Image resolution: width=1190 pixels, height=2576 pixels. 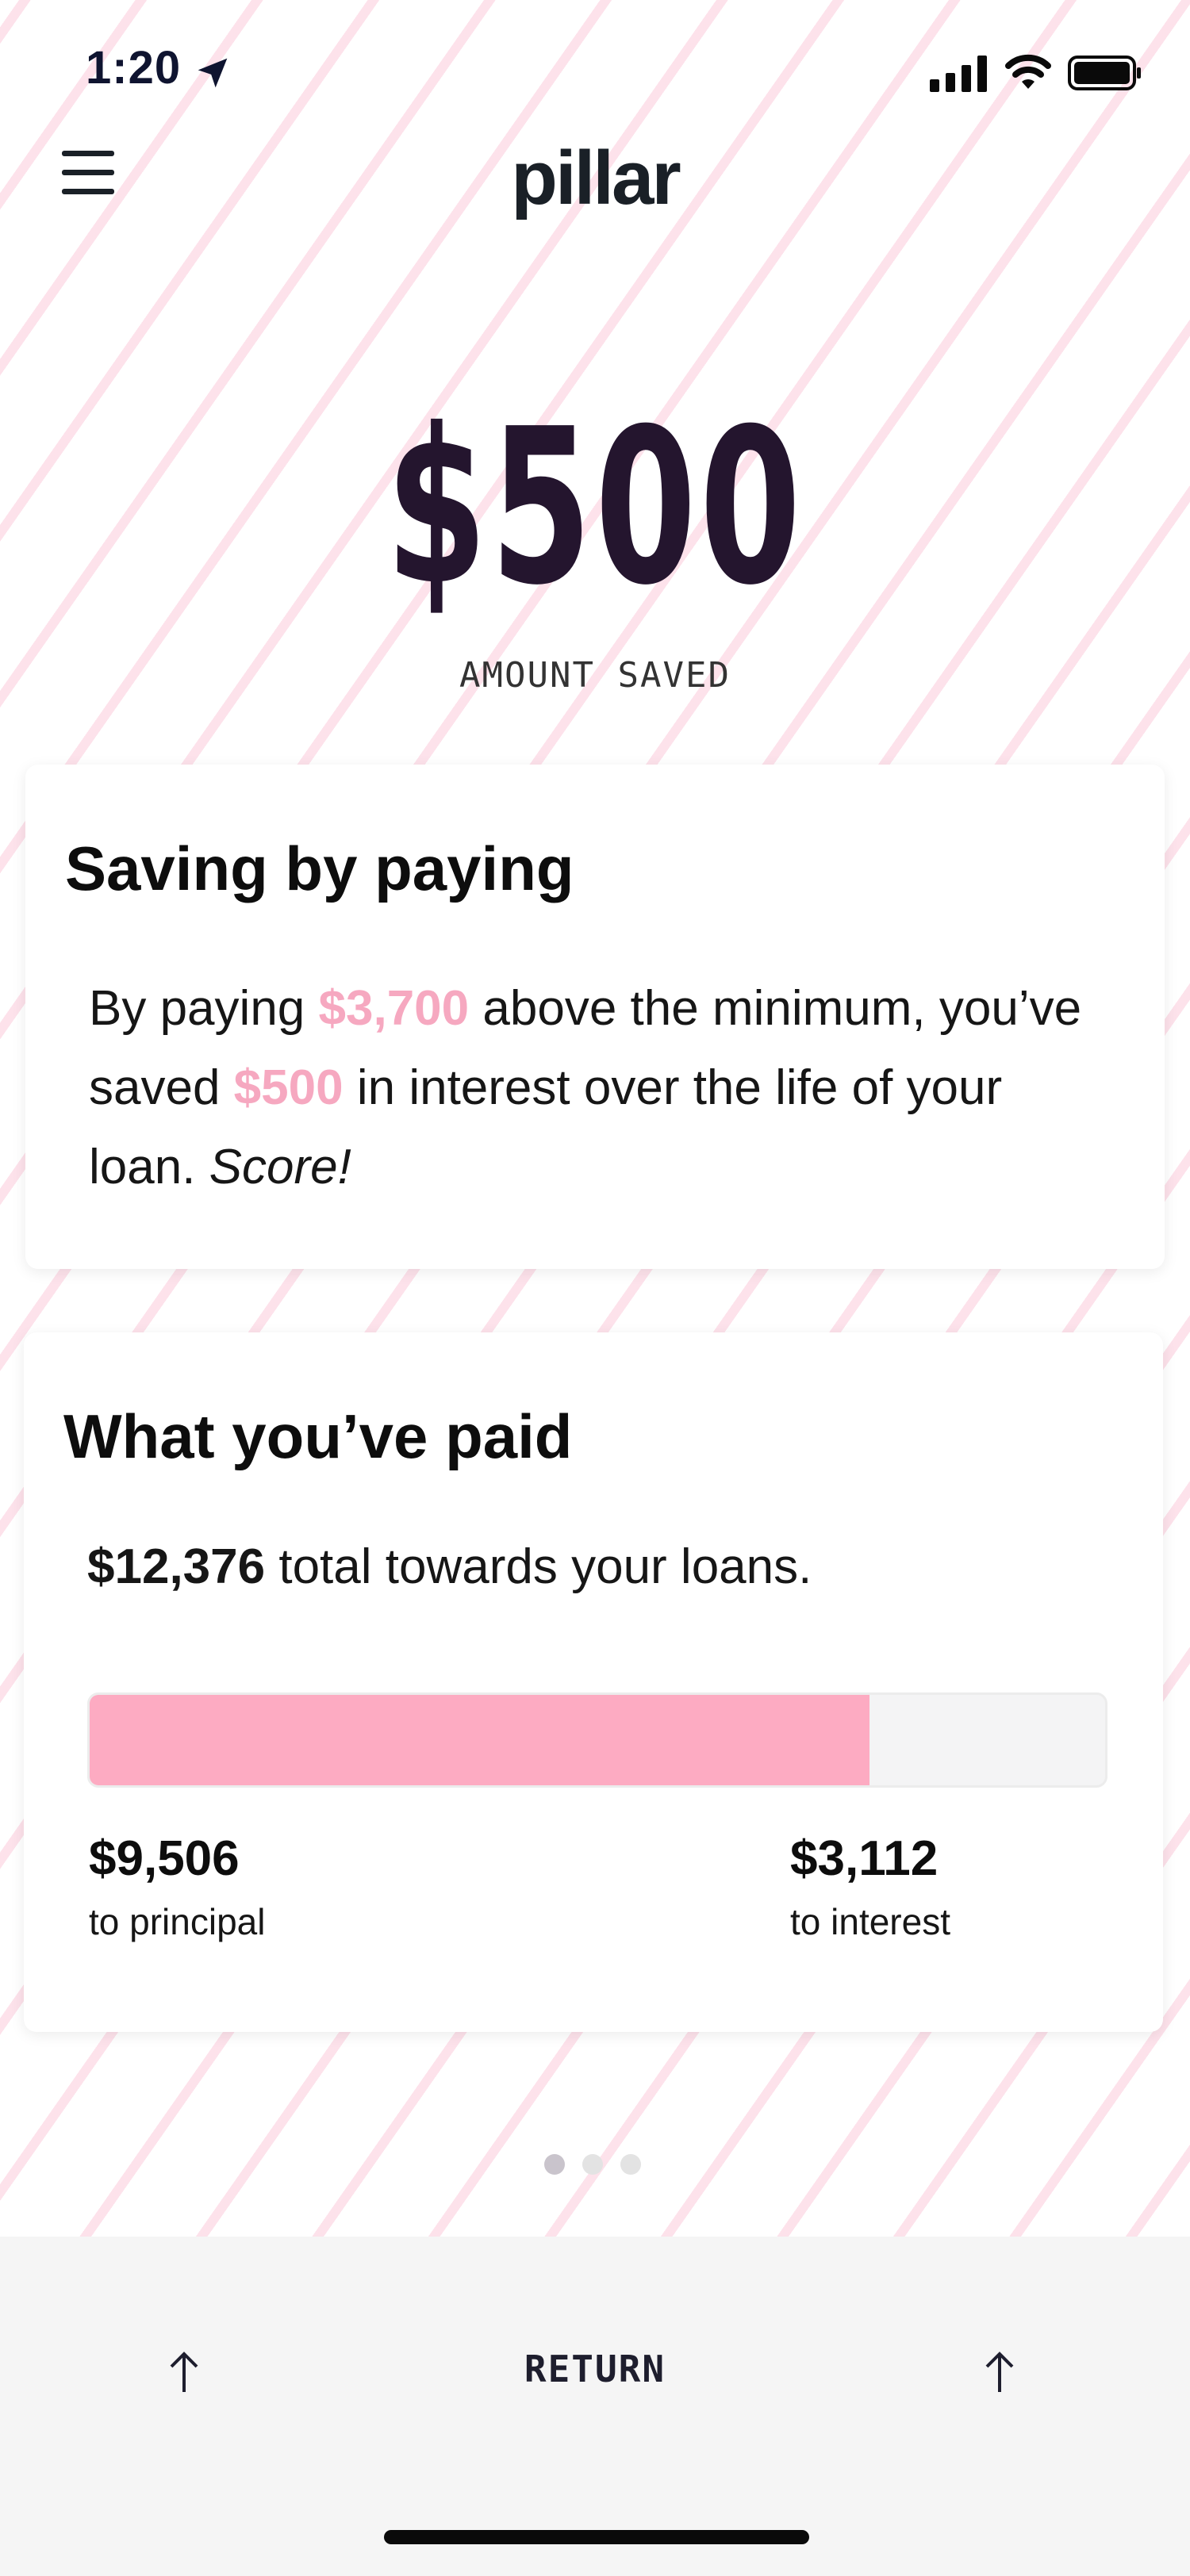 What do you see at coordinates (164, 1859) in the screenshot?
I see `principal-value: $9,506` at bounding box center [164, 1859].